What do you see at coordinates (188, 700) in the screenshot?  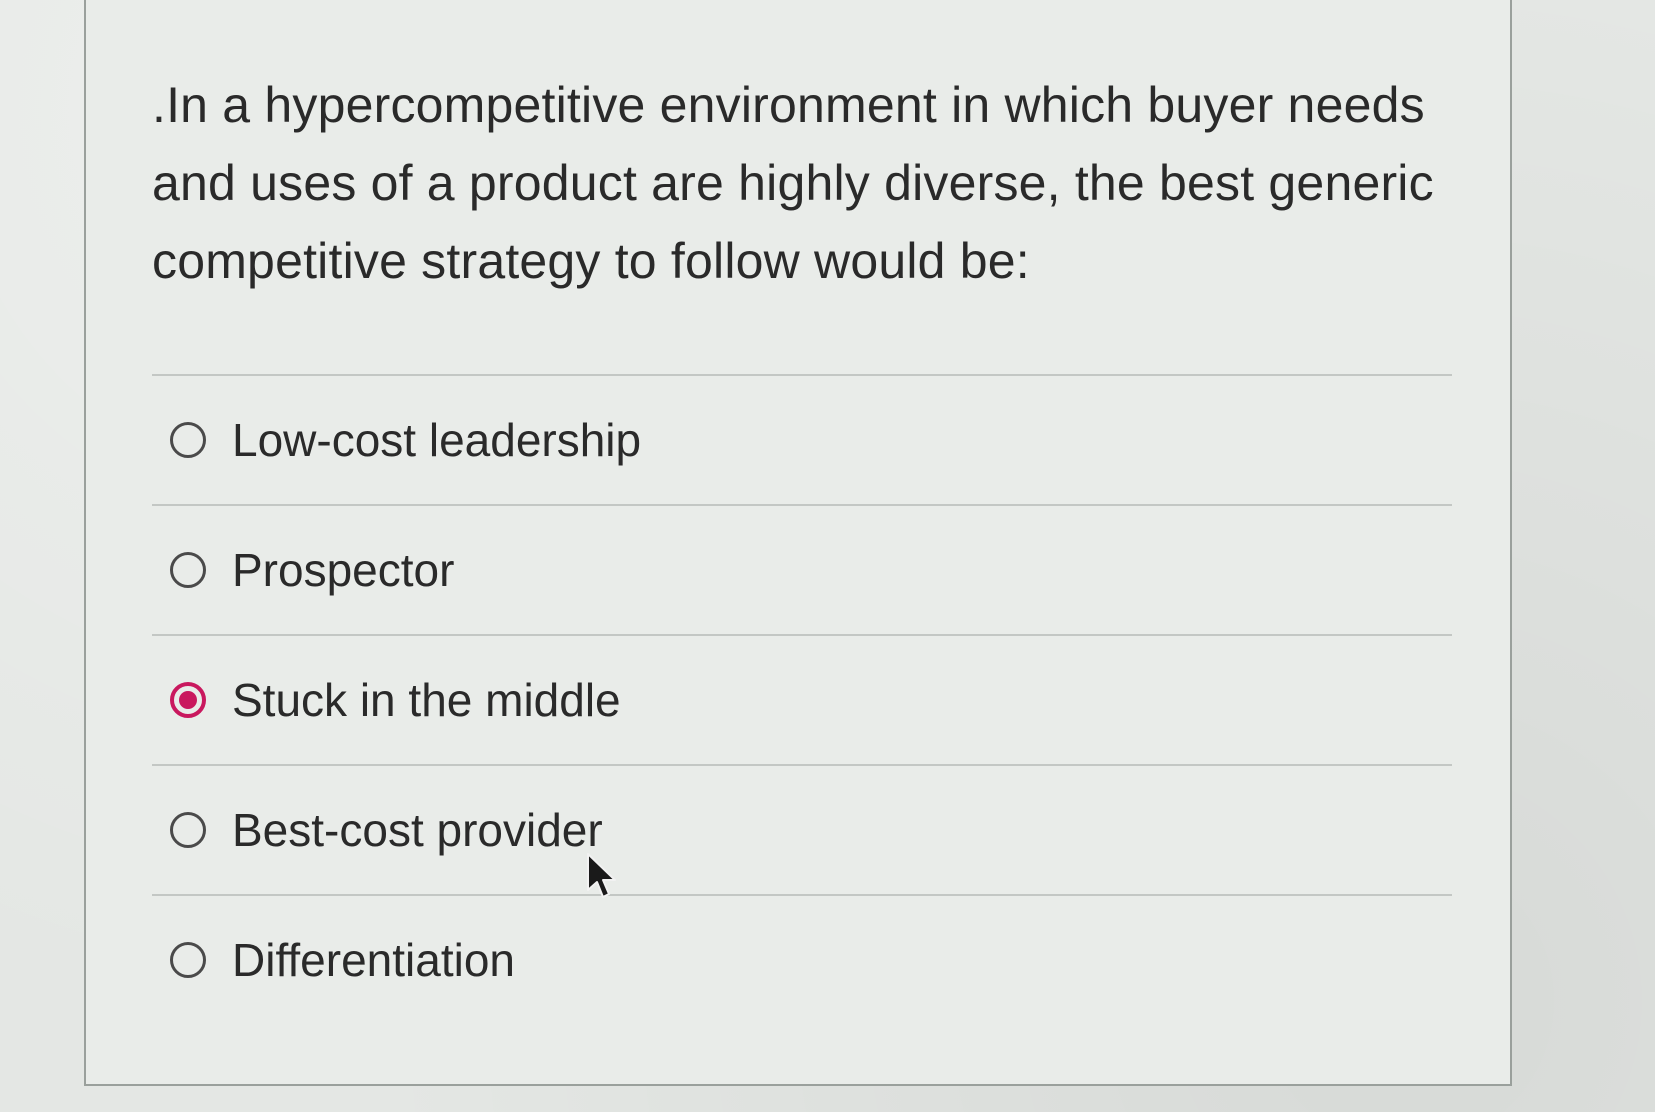 I see `radio-filled-icon` at bounding box center [188, 700].